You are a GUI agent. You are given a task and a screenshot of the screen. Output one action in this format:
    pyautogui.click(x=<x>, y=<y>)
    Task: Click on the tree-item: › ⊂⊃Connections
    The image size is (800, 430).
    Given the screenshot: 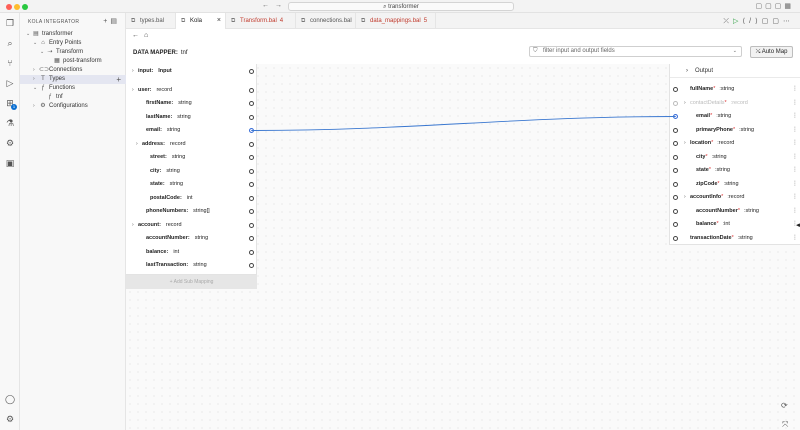 What is the action you would take?
    pyautogui.click(x=73, y=70)
    